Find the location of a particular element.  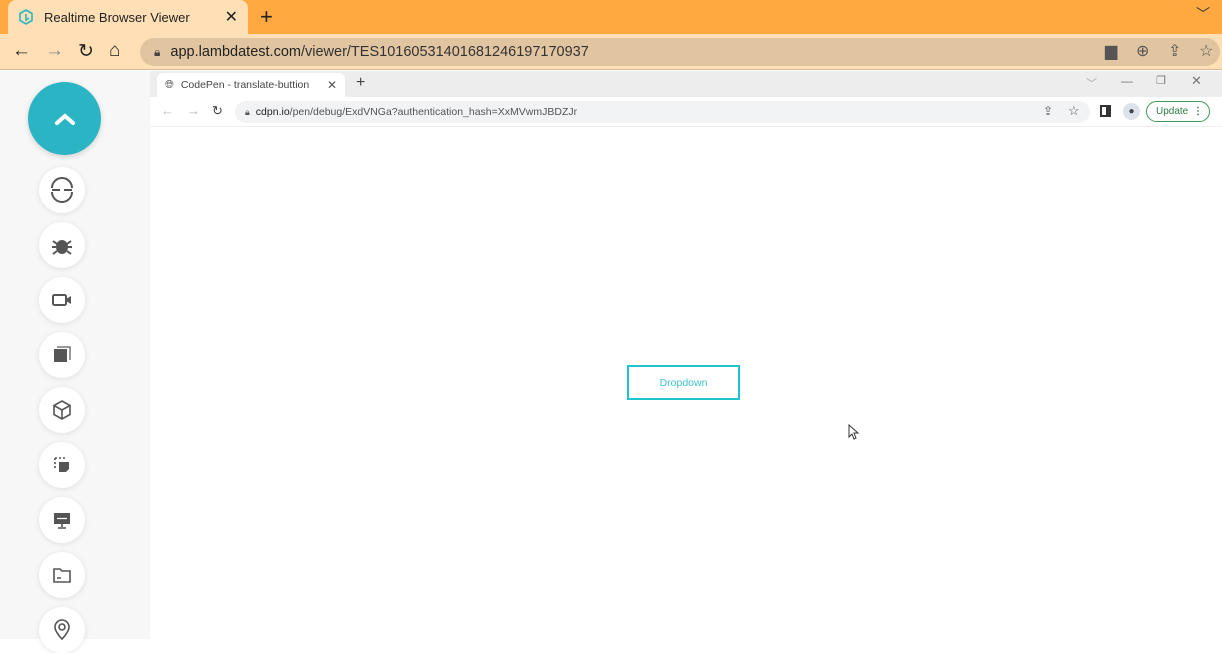

update-label: Update is located at coordinates (1172, 111).